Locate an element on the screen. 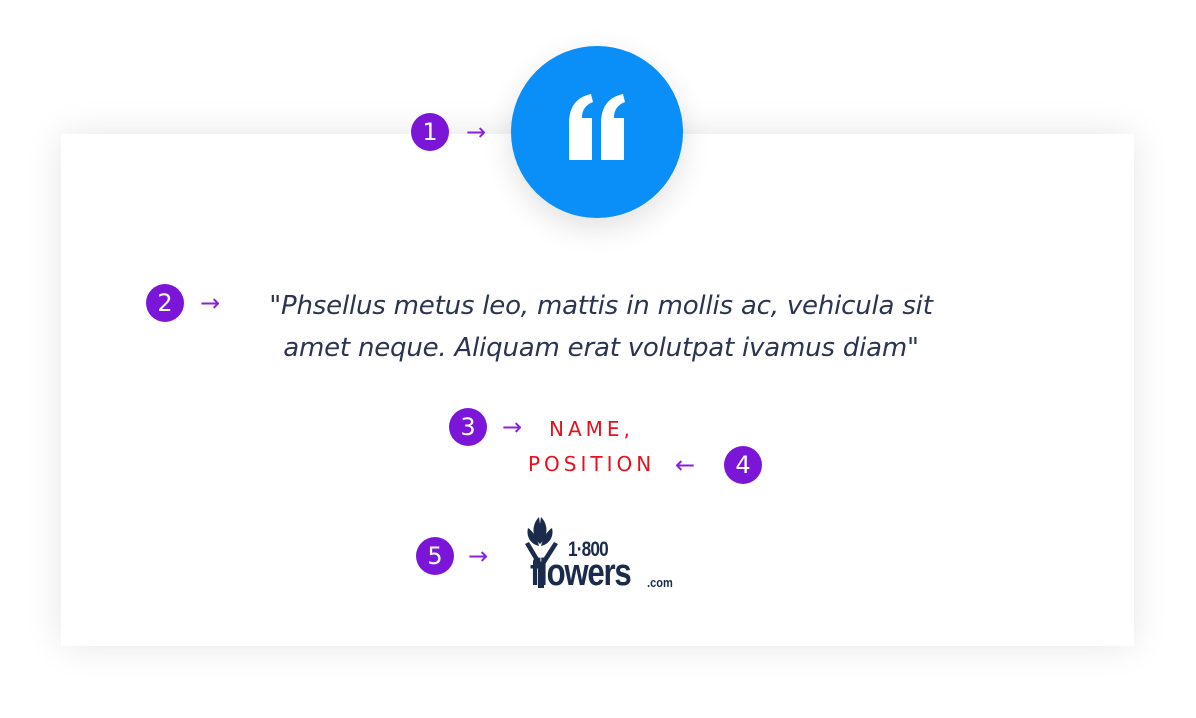 The image size is (1196, 718). quote-icon is located at coordinates (597, 127).